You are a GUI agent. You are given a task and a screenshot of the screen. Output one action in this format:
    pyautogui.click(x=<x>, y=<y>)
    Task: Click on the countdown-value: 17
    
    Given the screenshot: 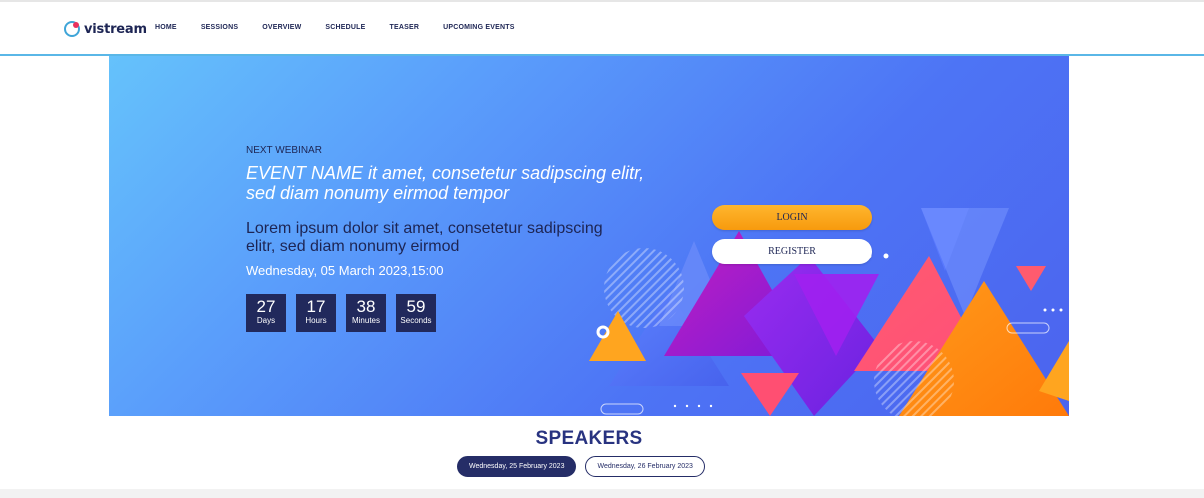 What is the action you would take?
    pyautogui.click(x=316, y=306)
    